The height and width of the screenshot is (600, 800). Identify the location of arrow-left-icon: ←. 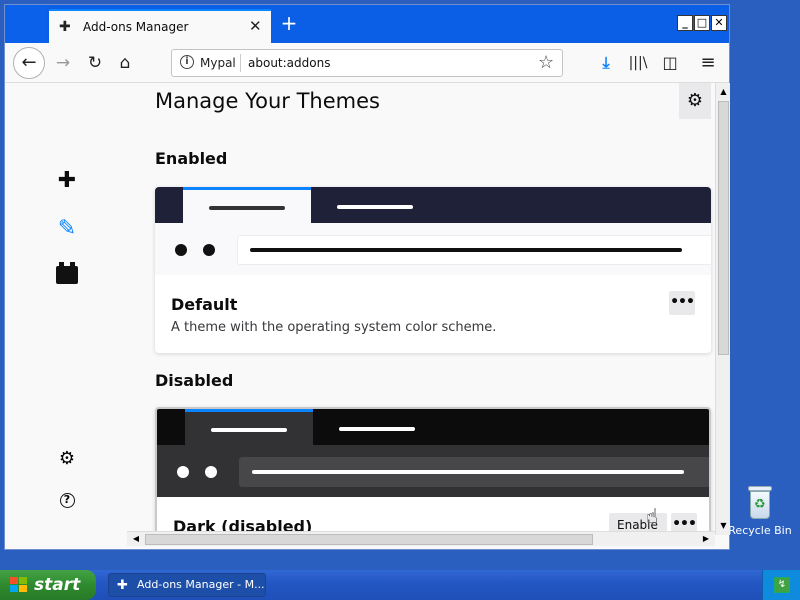
(29, 62).